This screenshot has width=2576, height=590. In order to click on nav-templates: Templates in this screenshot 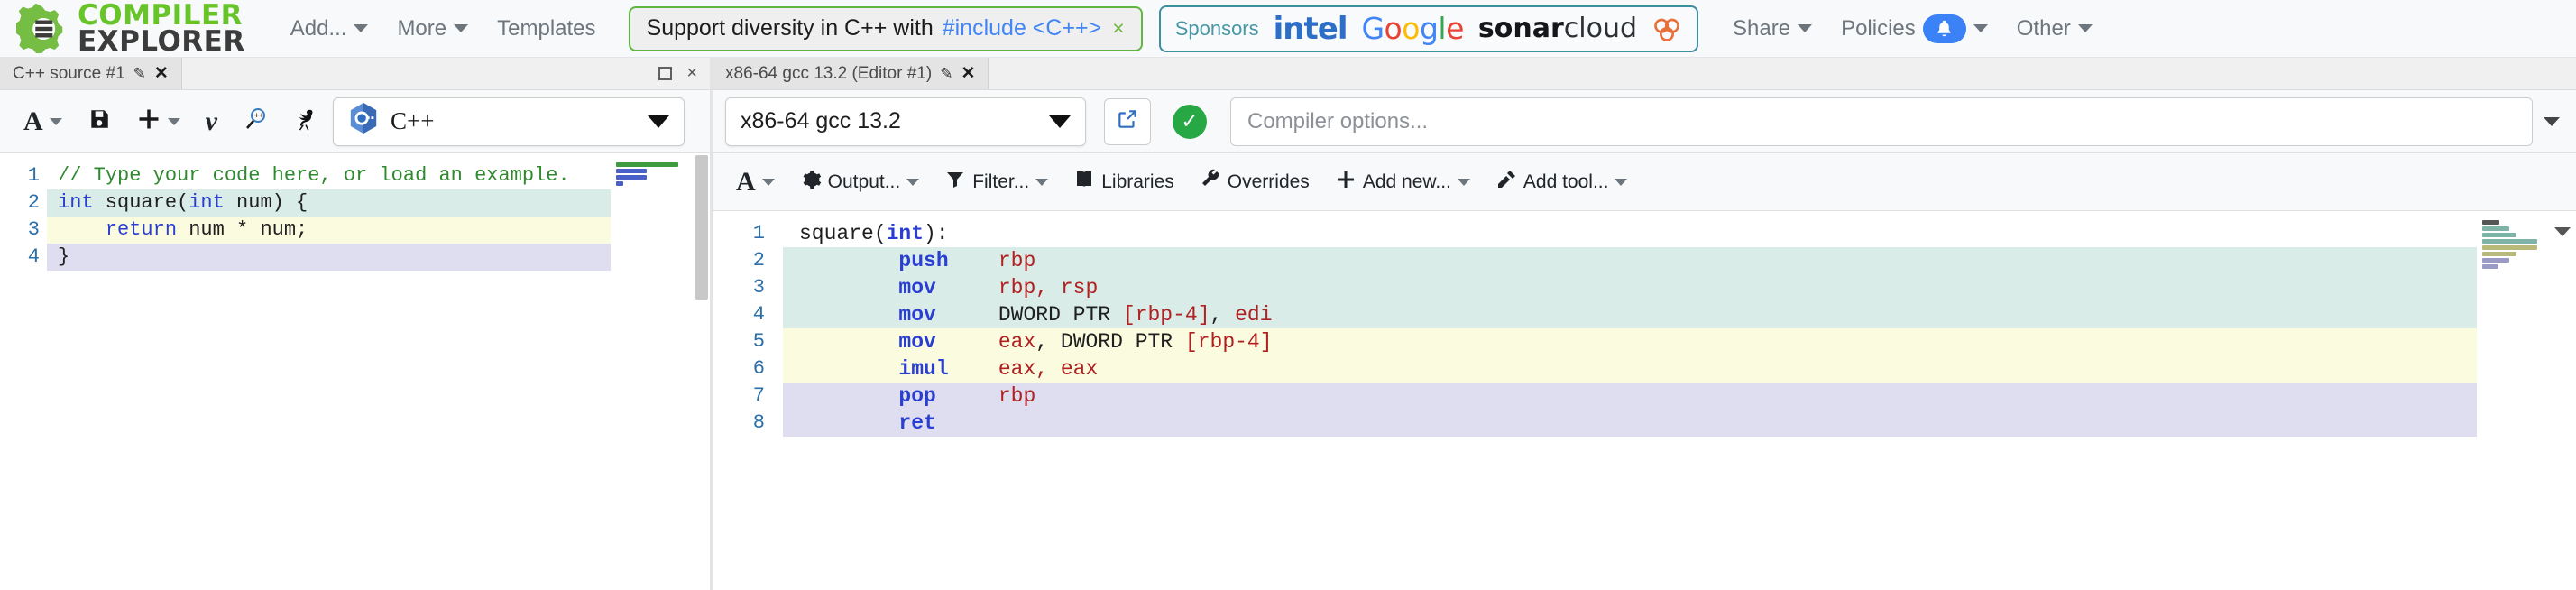, I will do `click(546, 29)`.